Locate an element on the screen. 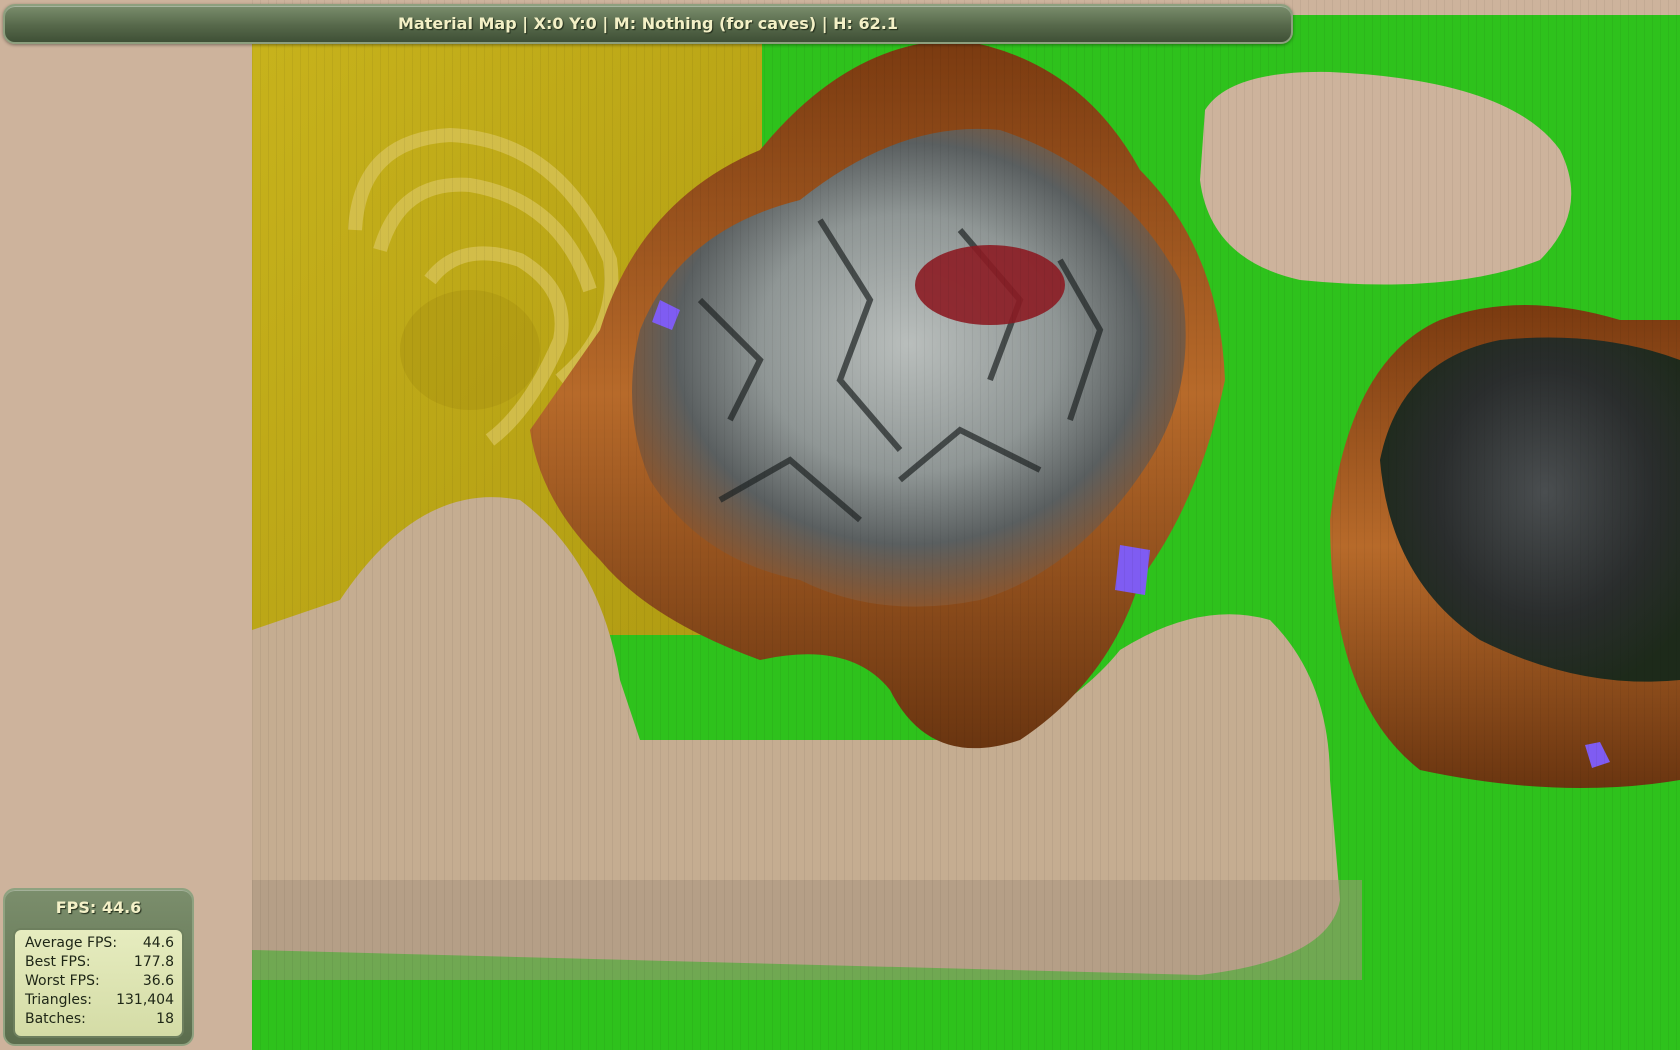 Image resolution: width=1680 pixels, height=1050 pixels. stat-value: 177.8 is located at coordinates (153, 962).